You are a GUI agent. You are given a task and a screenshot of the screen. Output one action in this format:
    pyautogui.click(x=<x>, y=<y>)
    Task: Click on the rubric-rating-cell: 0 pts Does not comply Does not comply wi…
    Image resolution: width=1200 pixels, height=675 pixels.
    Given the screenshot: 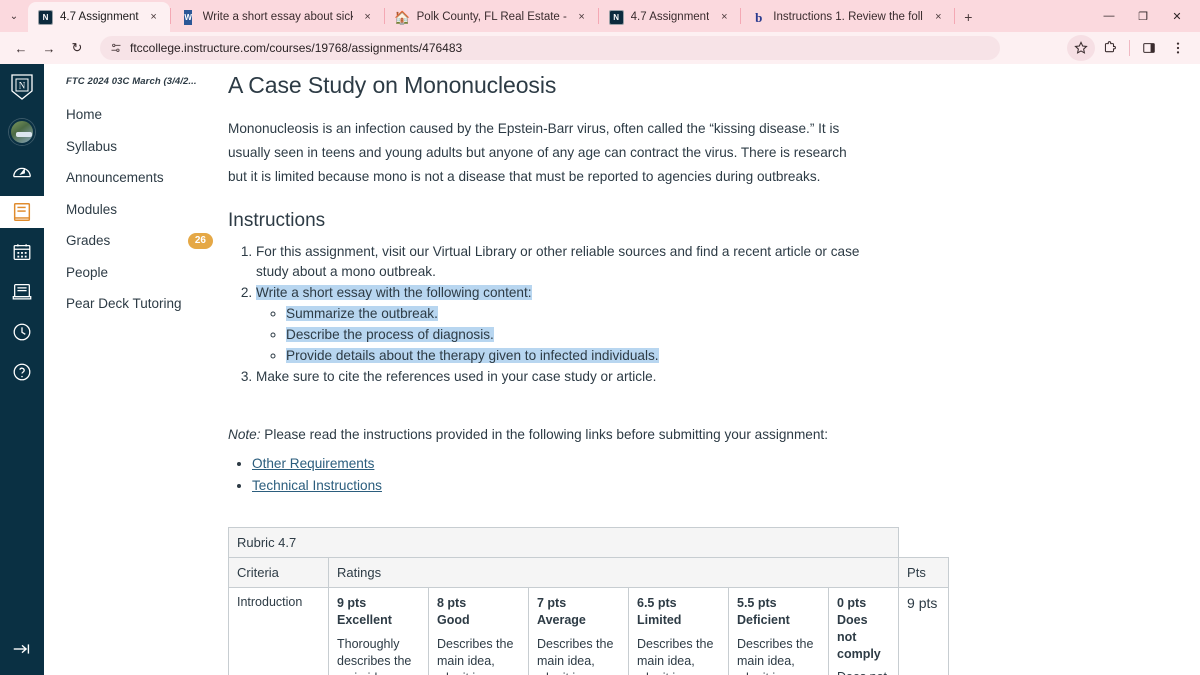 What is the action you would take?
    pyautogui.click(x=863, y=630)
    